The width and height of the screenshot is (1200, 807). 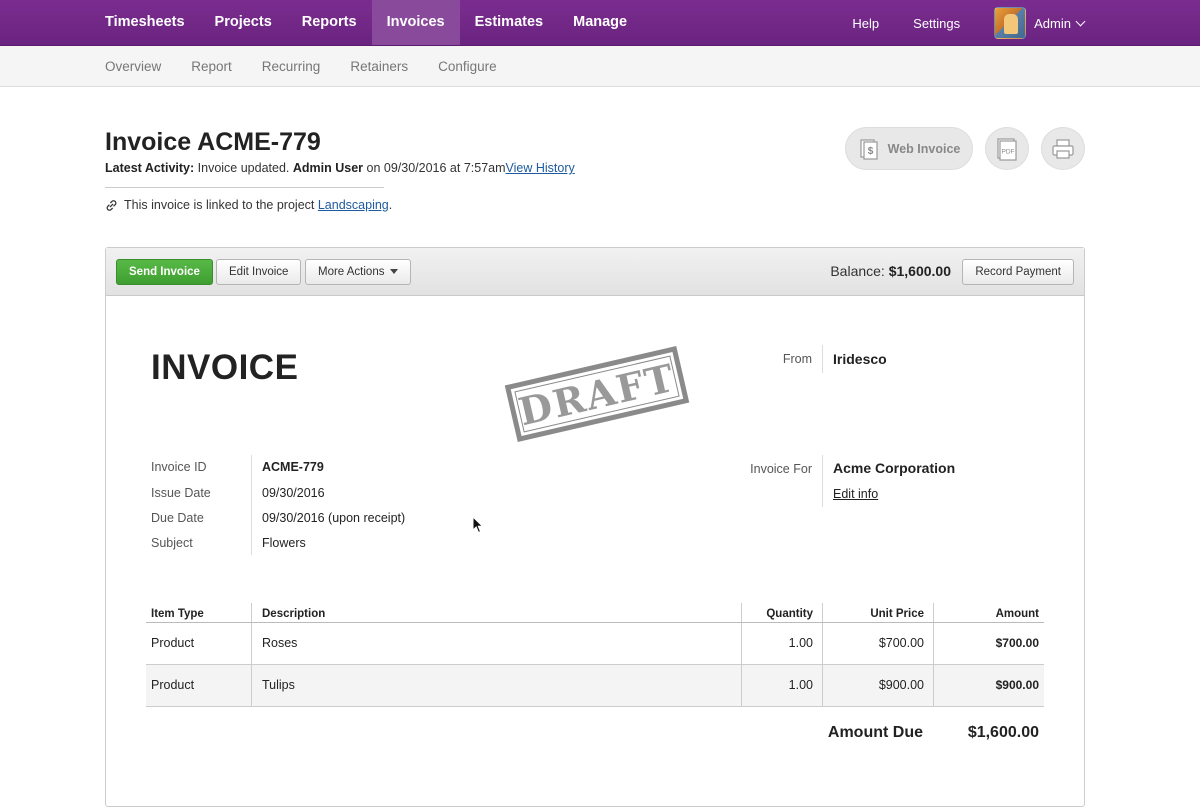 I want to click on web-invoice-icon: $, so click(x=869, y=149).